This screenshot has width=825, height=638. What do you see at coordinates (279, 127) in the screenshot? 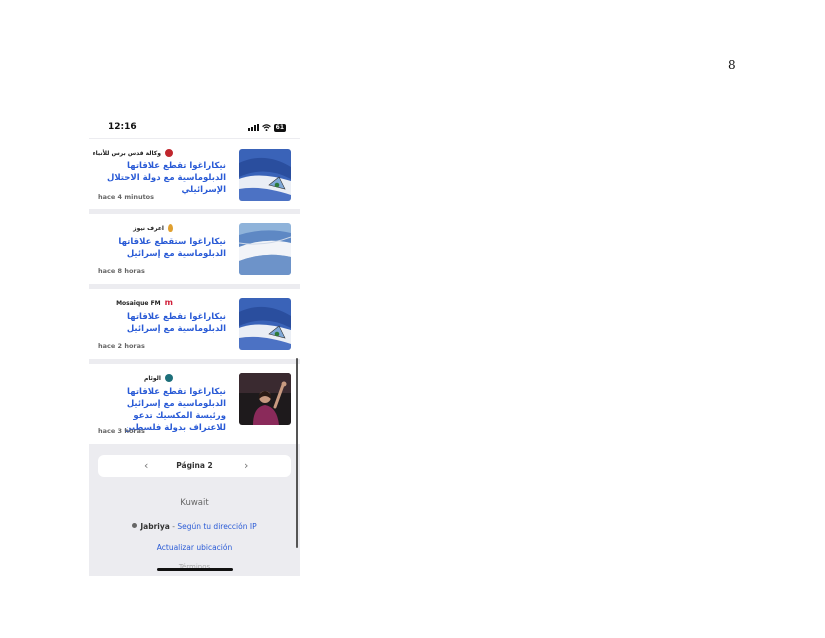
I see `battery-icon: 61` at bounding box center [279, 127].